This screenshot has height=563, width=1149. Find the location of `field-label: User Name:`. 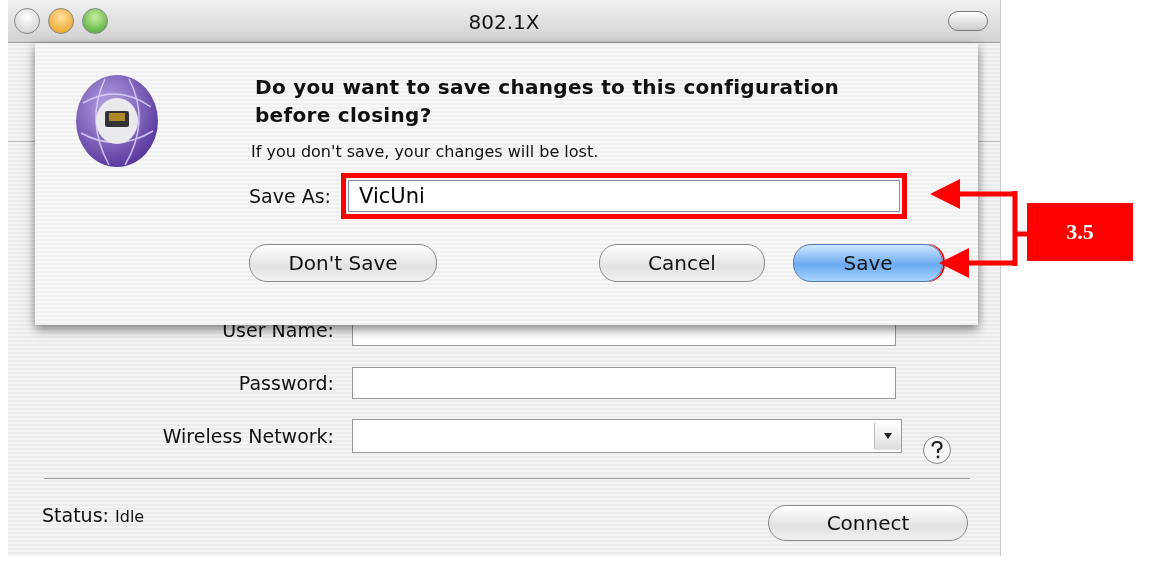

field-label: User Name: is located at coordinates (278, 330).